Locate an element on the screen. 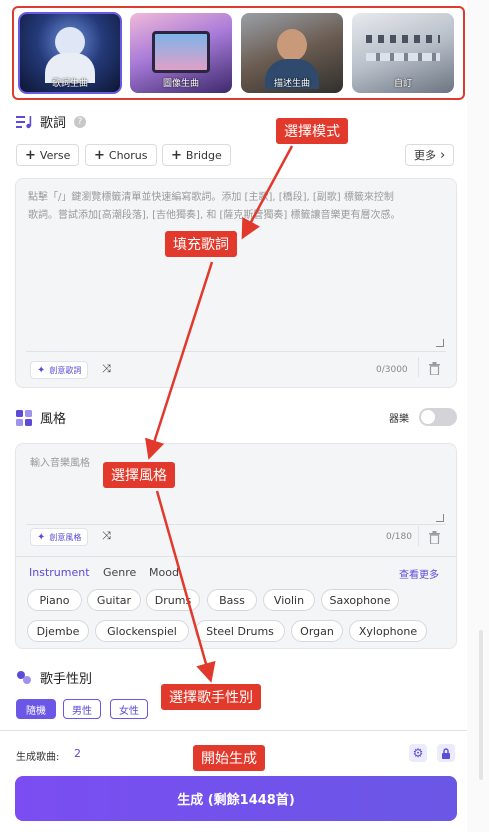 This screenshot has height=832, width=489. tag-guitar: Guitar is located at coordinates (114, 600).